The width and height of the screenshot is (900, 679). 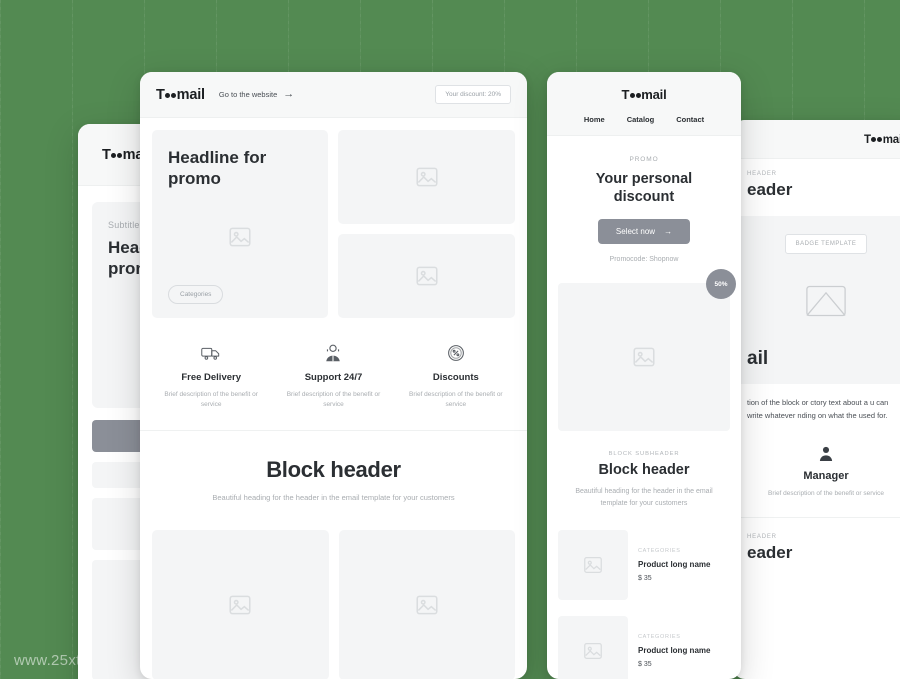 I want to click on right-header-bottom: eader, so click(x=770, y=553).